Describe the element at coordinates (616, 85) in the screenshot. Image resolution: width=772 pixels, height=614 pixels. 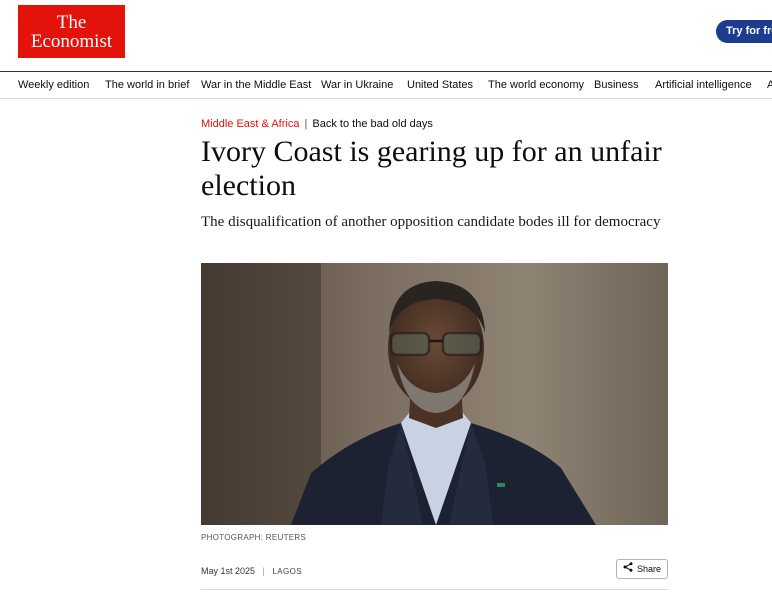
I see `nav-item-business: Business` at that location.